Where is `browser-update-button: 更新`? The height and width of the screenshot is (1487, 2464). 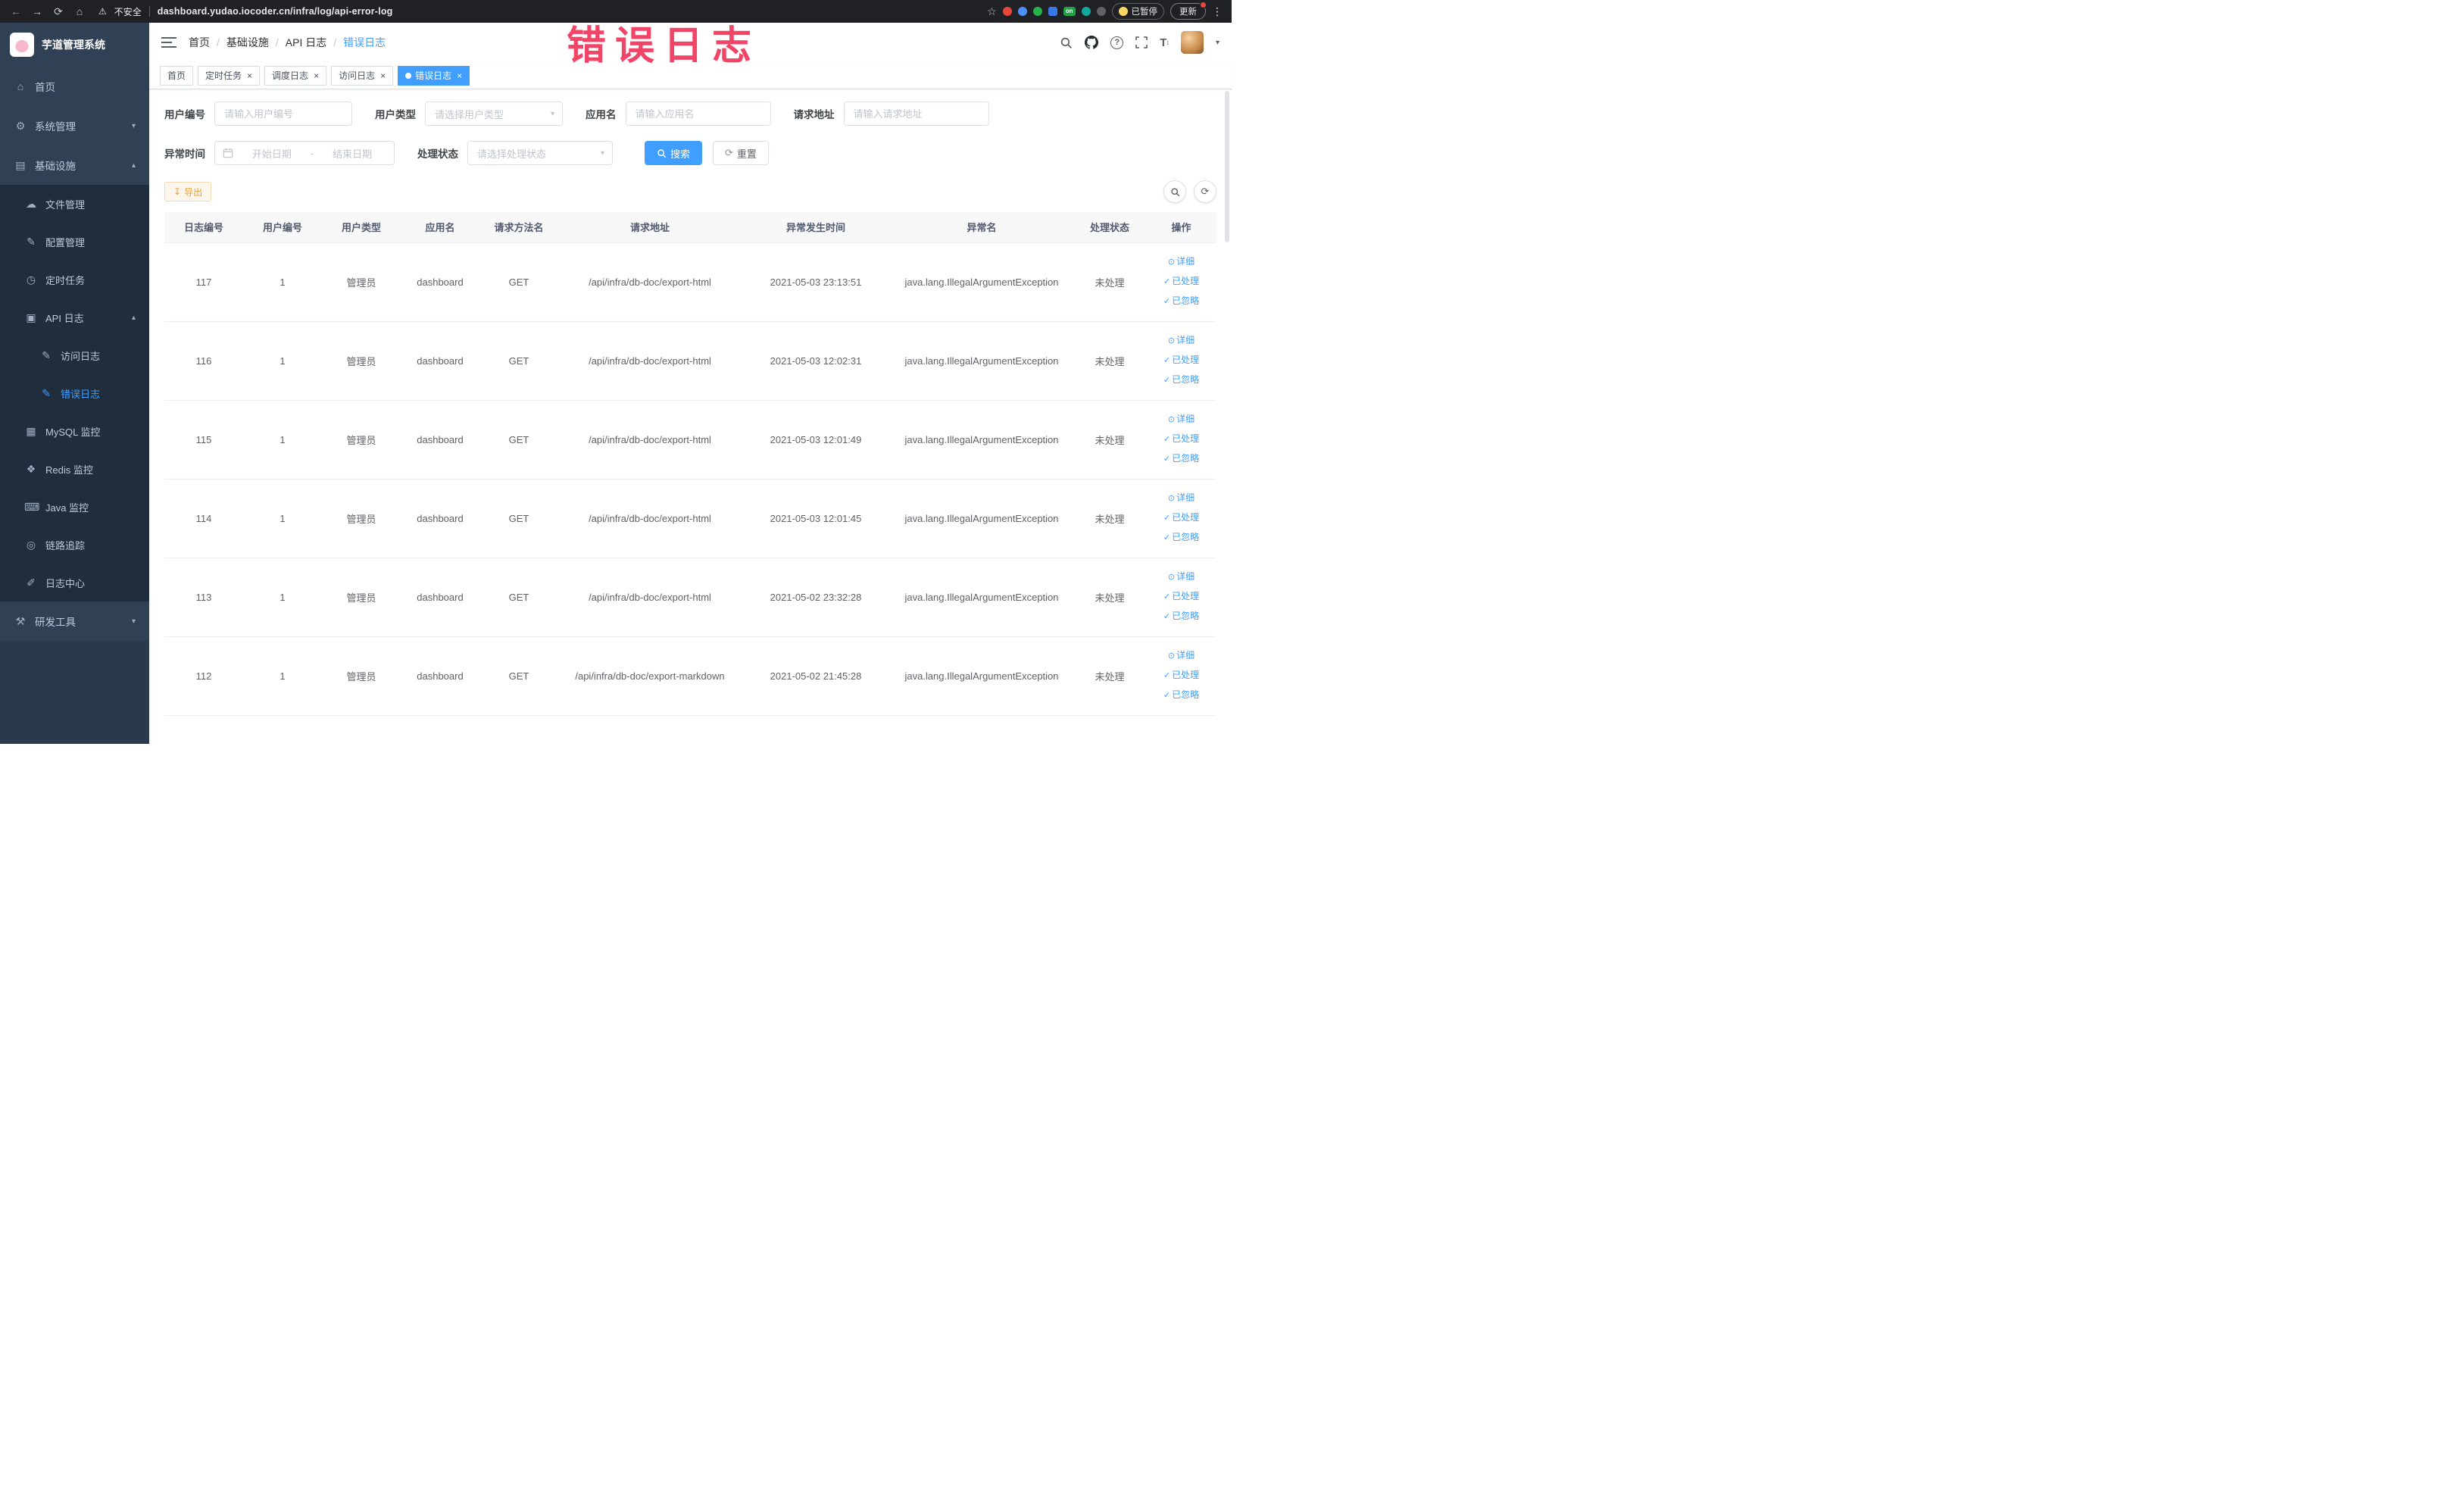
browser-update-button: 更新 is located at coordinates (1188, 11).